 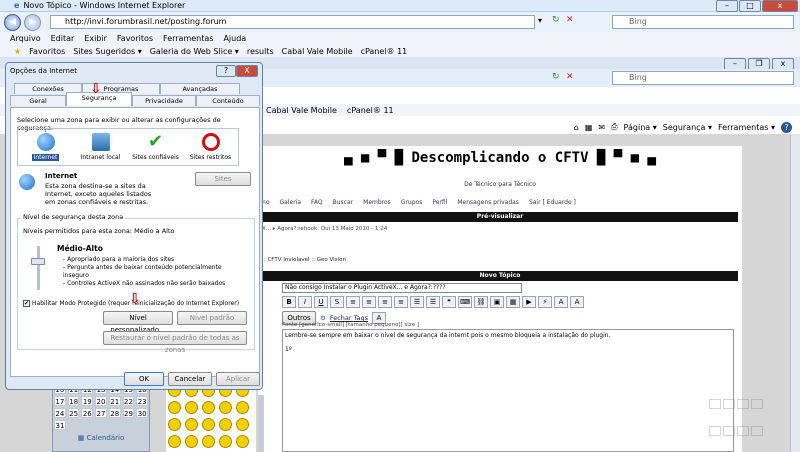 I want to click on tools-menu: Ferramentas ▾, so click(x=746, y=127).